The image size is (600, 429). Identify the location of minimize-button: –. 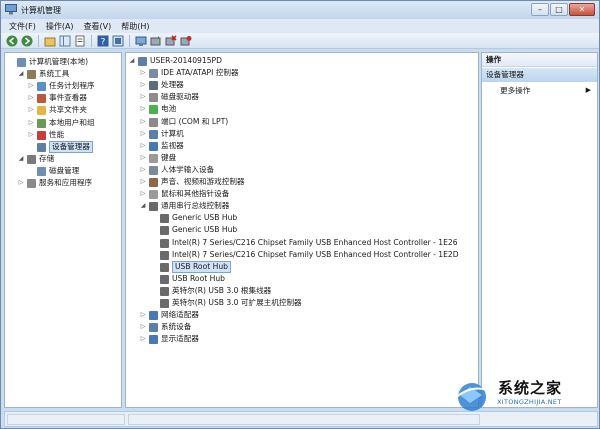
(540, 9).